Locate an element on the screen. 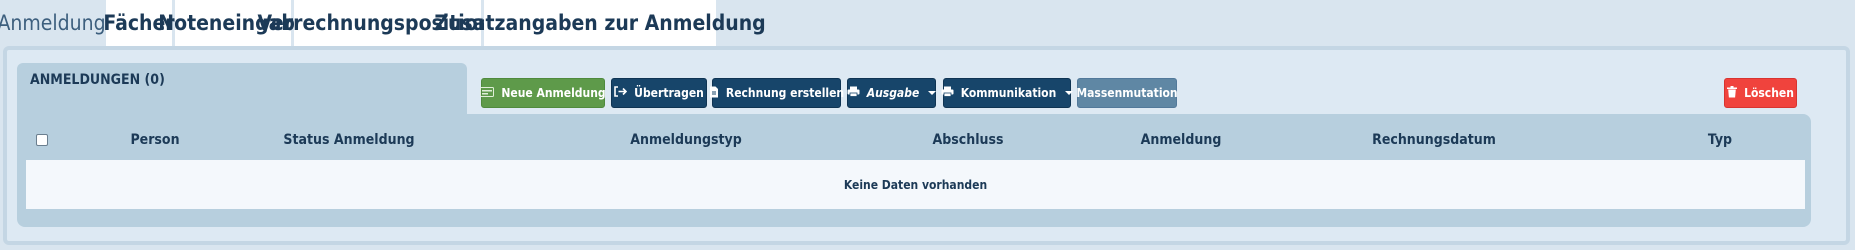  output-label: Ausgabe is located at coordinates (893, 93).